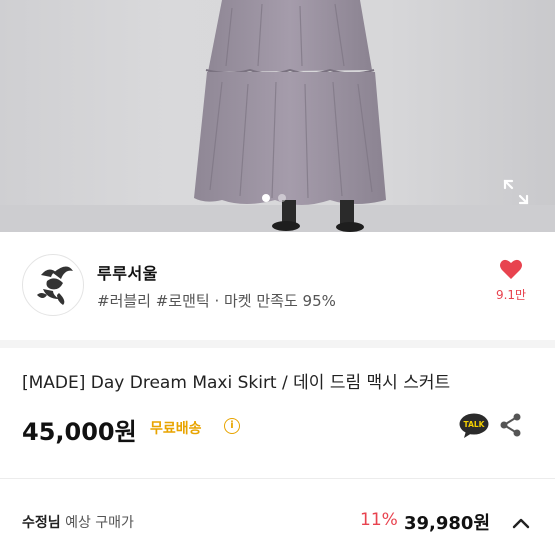 This screenshot has height=555, width=555. What do you see at coordinates (277, 344) in the screenshot?
I see `section-divider` at bounding box center [277, 344].